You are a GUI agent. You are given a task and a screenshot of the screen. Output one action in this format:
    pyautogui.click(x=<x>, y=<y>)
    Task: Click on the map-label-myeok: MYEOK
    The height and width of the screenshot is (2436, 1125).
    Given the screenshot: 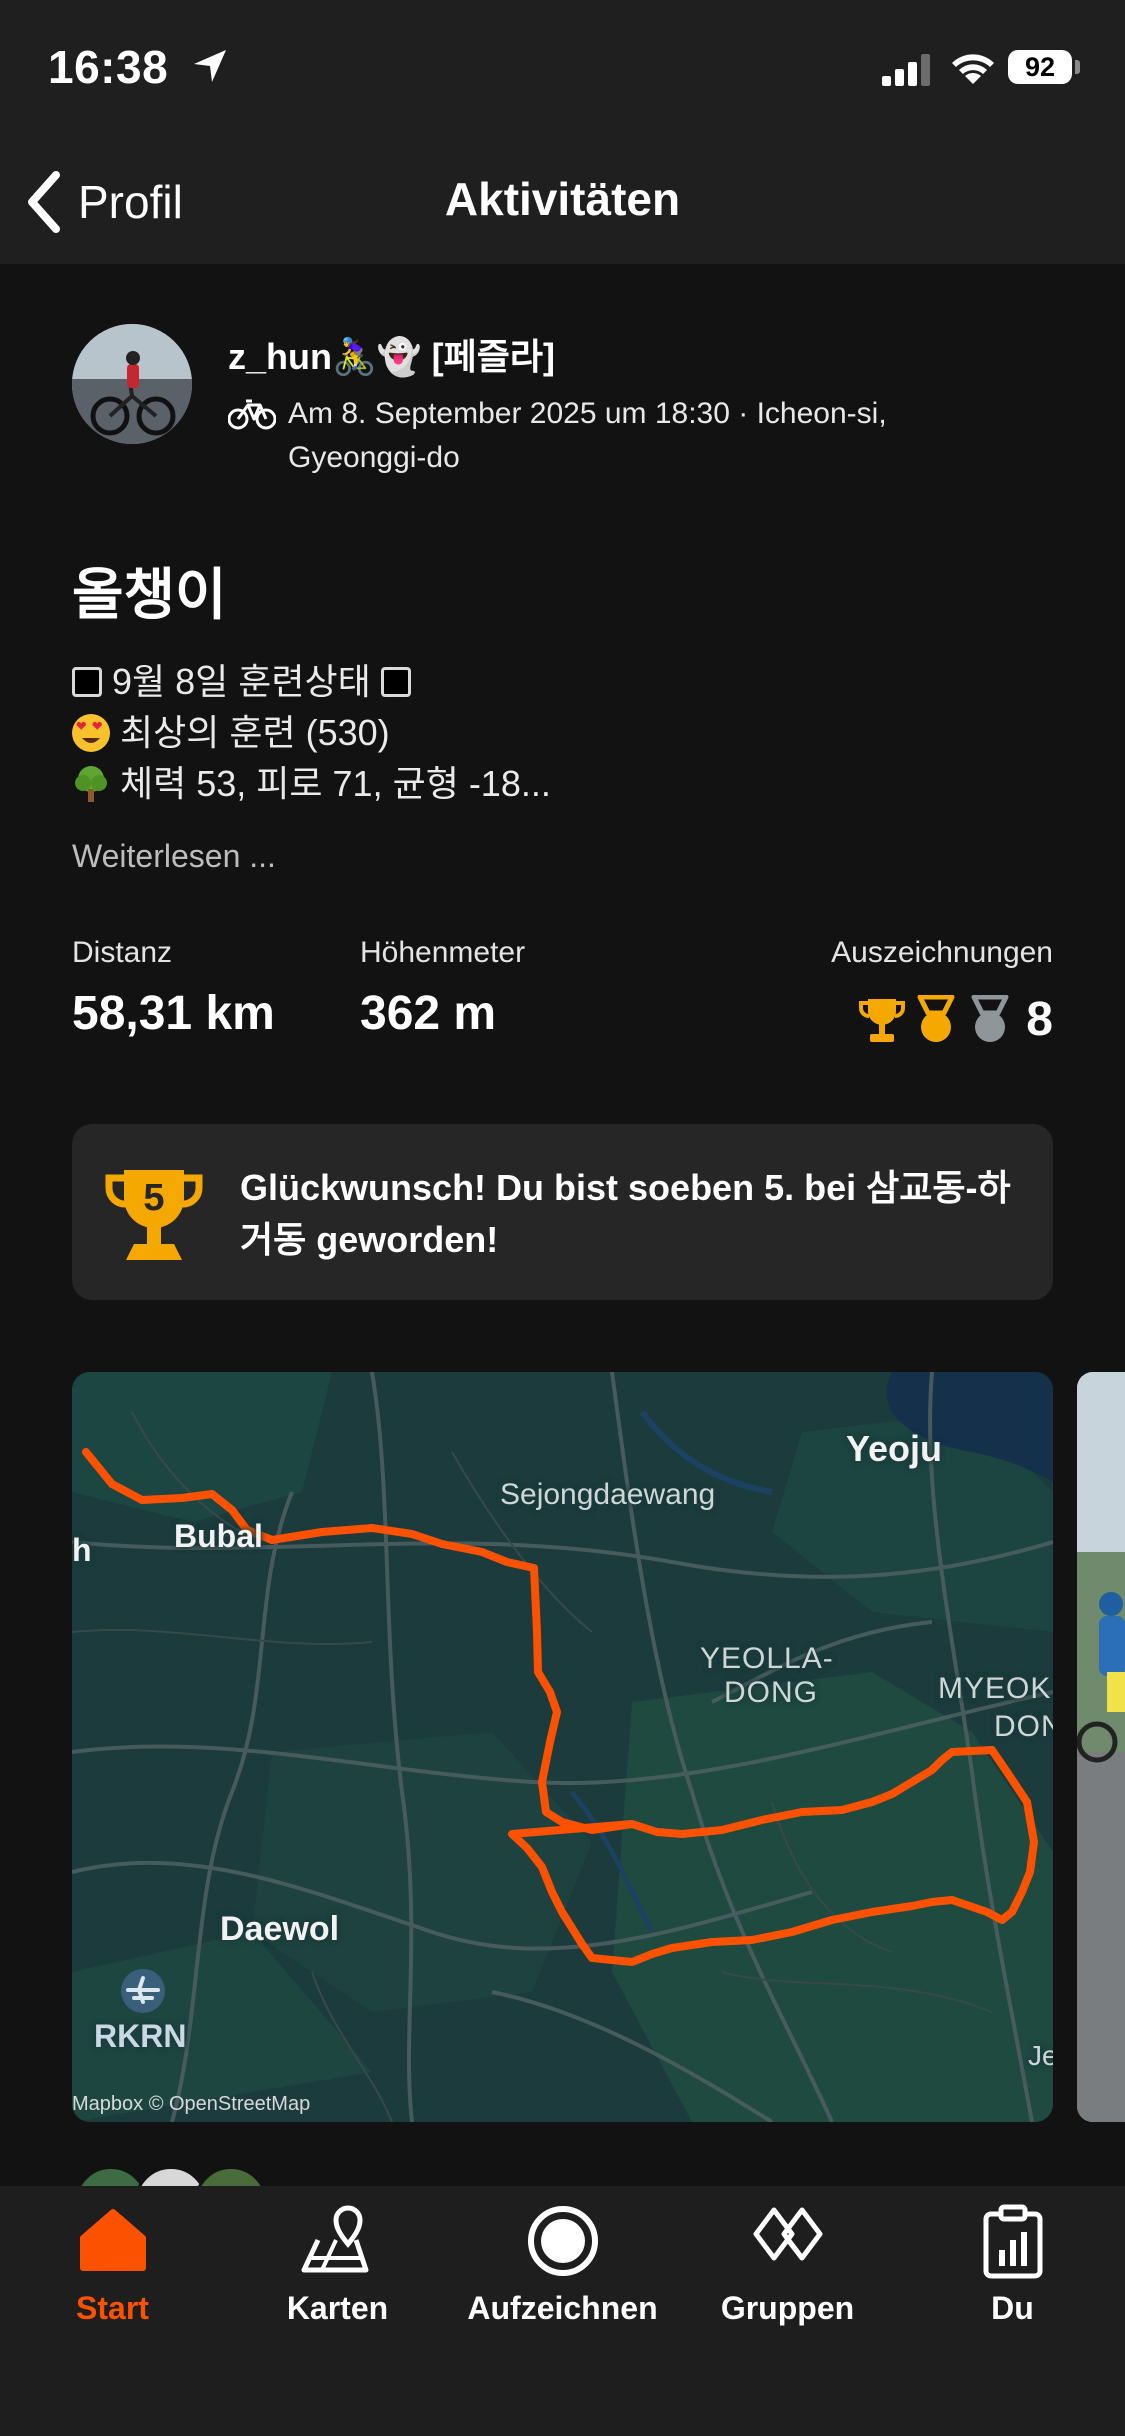 What is the action you would take?
    pyautogui.click(x=995, y=1688)
    